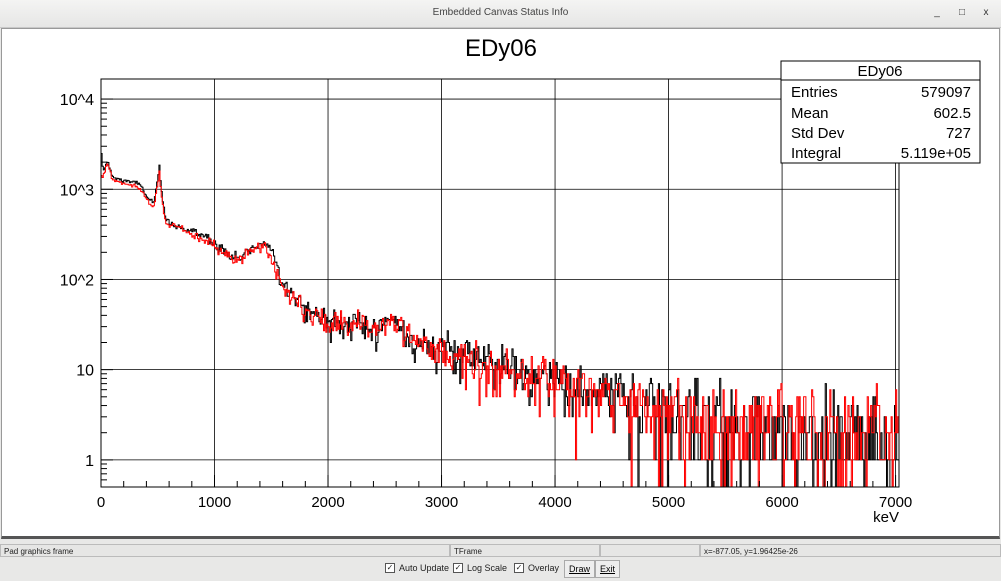 Image resolution: width=1001 pixels, height=581 pixels. What do you see at coordinates (952, 113) in the screenshot?
I see `stats-value-mean: 602.5` at bounding box center [952, 113].